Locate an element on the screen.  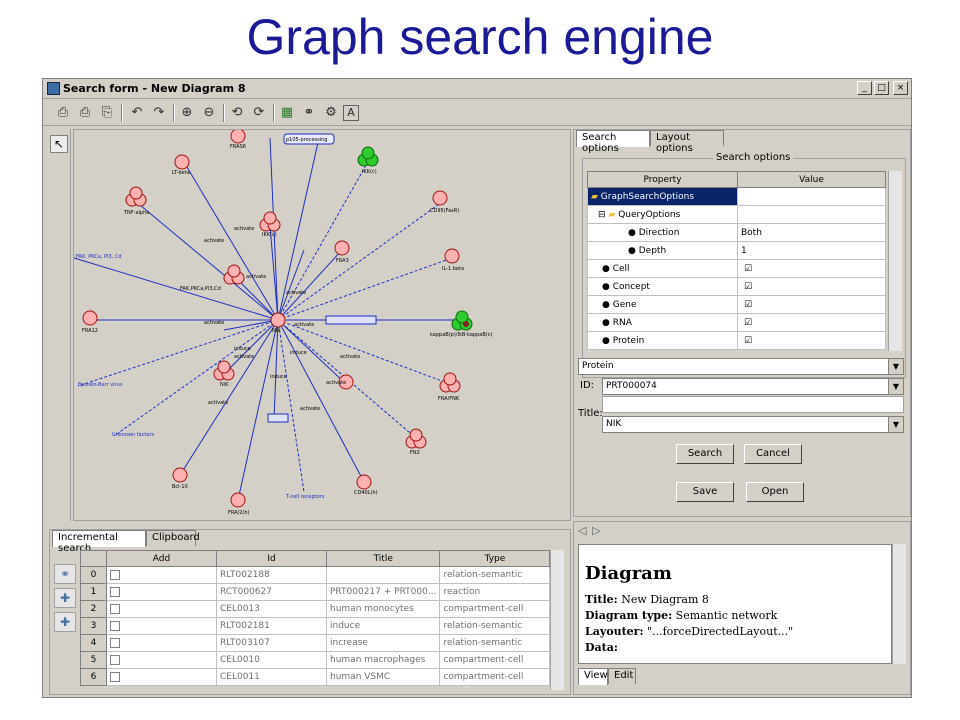
property-row: ● RNA ☑ is located at coordinates (736, 322).